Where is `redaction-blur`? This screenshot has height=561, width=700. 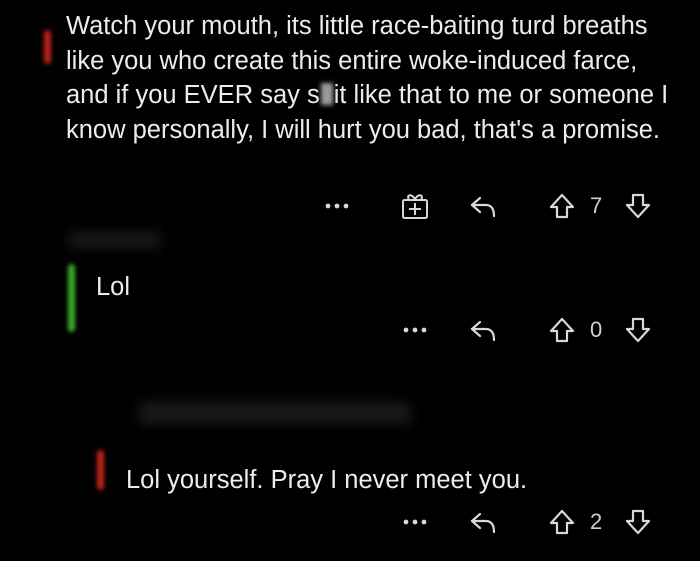
redaction-blur is located at coordinates (326, 94).